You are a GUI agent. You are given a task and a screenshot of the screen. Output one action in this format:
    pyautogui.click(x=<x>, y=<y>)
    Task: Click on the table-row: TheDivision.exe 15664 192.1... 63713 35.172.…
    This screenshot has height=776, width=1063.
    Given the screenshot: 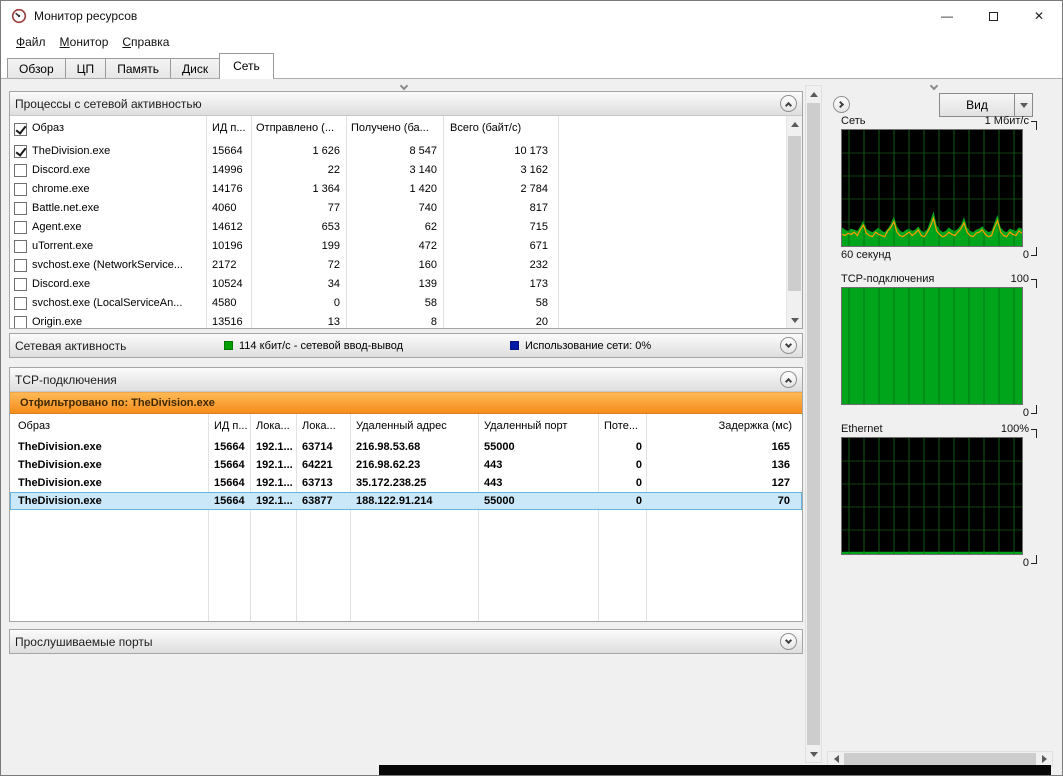 What is the action you would take?
    pyautogui.click(x=406, y=483)
    